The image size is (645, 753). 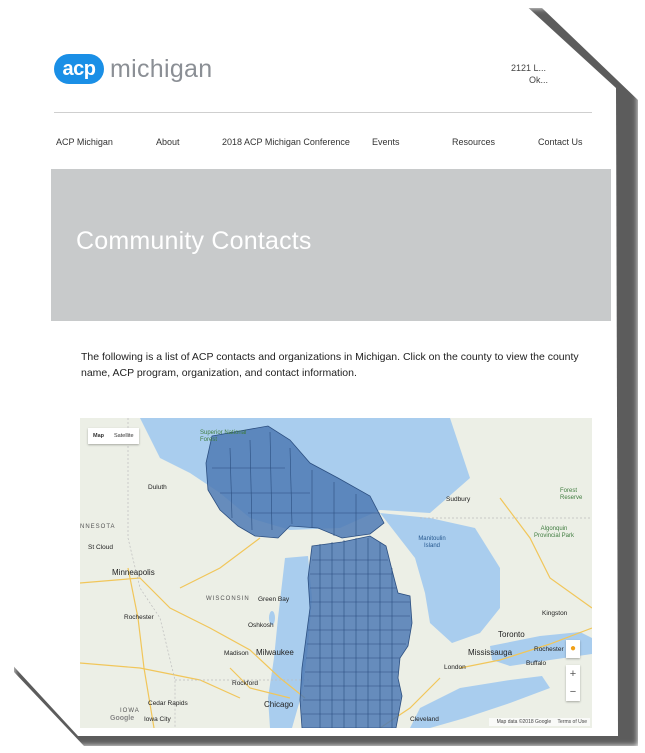 What do you see at coordinates (157, 719) in the screenshot?
I see `map-label: Iowa City` at bounding box center [157, 719].